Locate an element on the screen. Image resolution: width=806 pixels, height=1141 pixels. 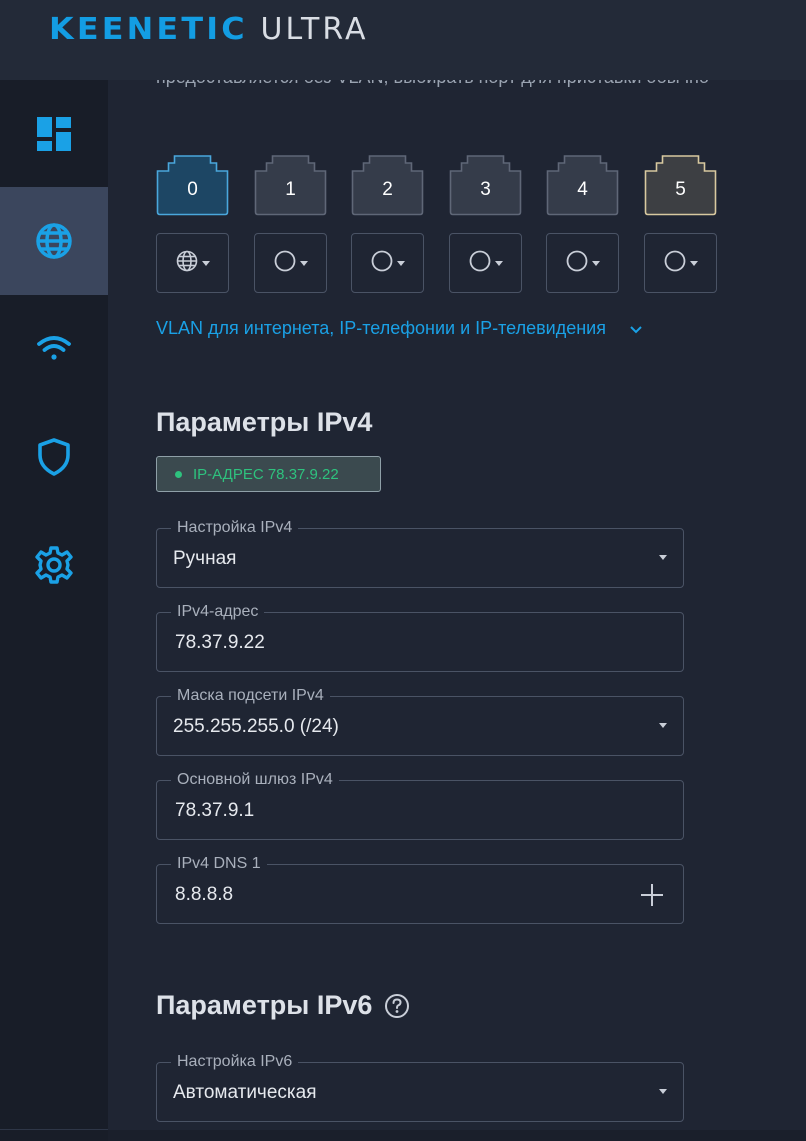
port-jack: 3 is located at coordinates (485, 185).